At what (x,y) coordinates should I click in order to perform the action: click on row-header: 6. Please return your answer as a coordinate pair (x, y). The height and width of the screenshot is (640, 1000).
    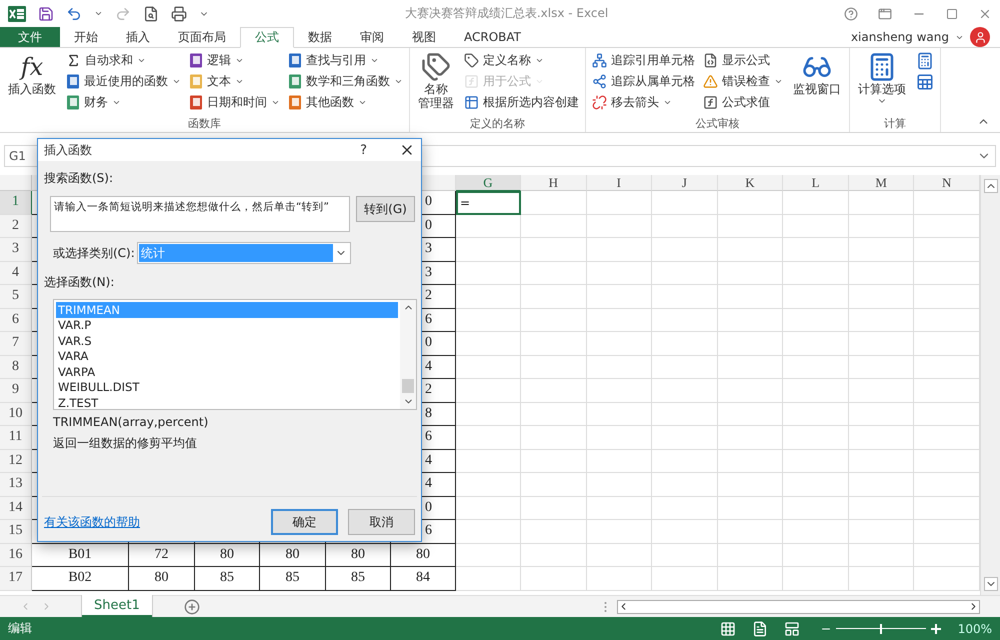
    Looking at the image, I should click on (16, 320).